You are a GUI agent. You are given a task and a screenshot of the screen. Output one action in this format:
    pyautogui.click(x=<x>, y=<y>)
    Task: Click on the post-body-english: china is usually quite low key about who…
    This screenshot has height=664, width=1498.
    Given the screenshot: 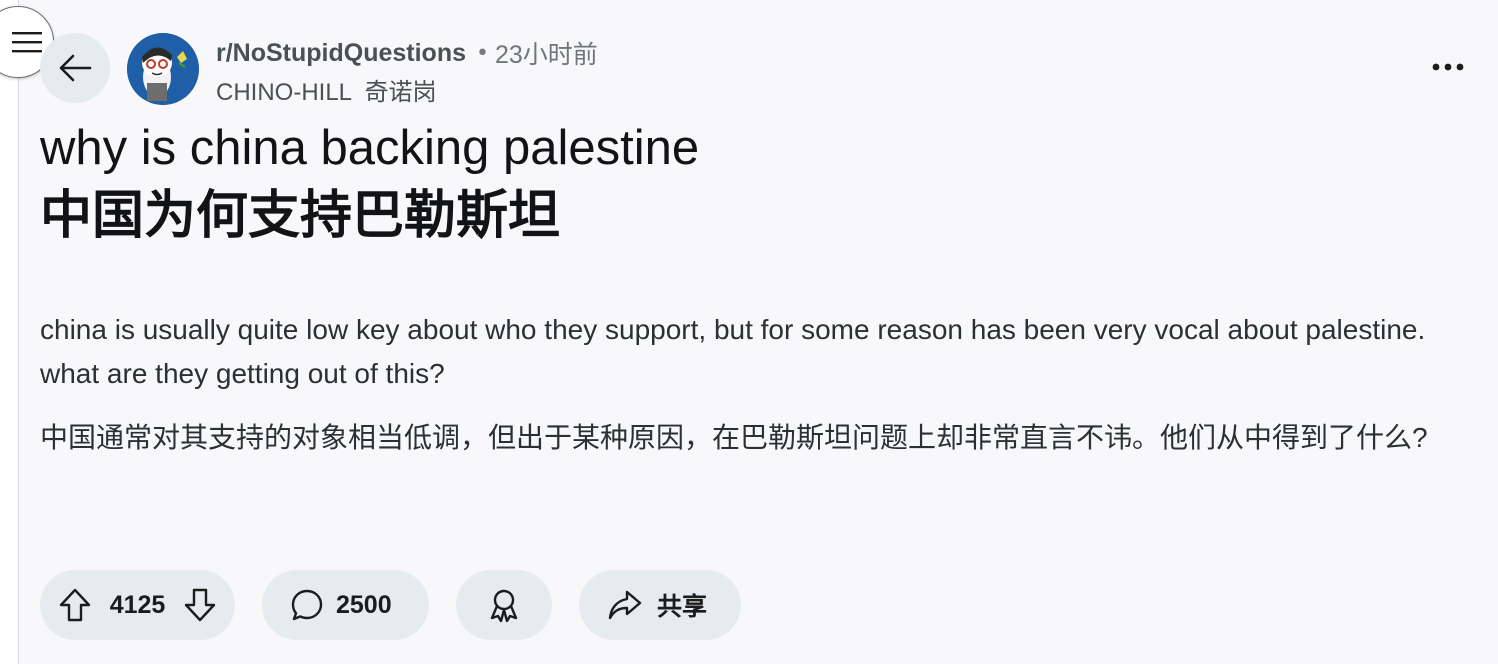 What is the action you would take?
    pyautogui.click(x=733, y=351)
    